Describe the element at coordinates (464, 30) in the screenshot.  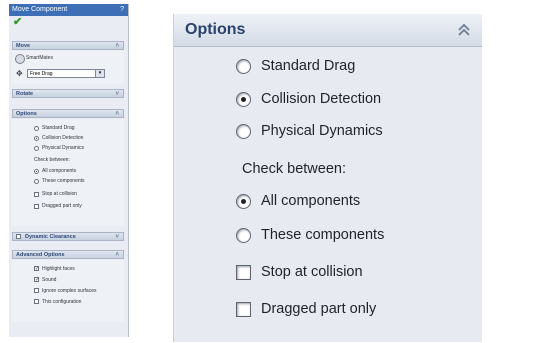
I see `double-chevron-up-icon` at that location.